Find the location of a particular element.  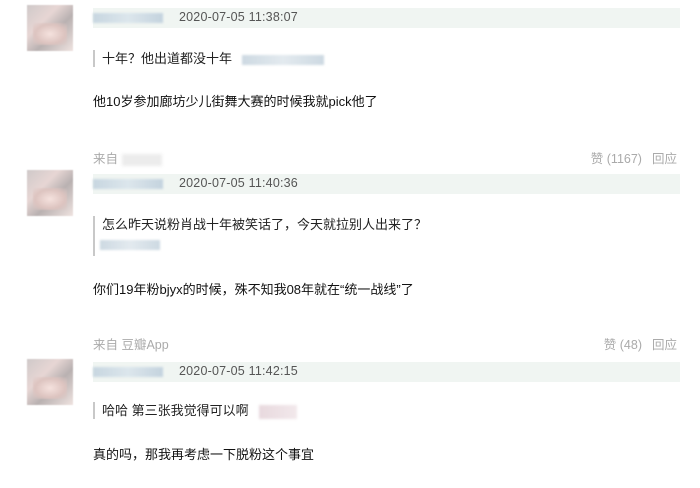

comment-body: 你们19年粉bjyx的时候，殊不知我08年就在“统一战线”了 is located at coordinates (253, 289).